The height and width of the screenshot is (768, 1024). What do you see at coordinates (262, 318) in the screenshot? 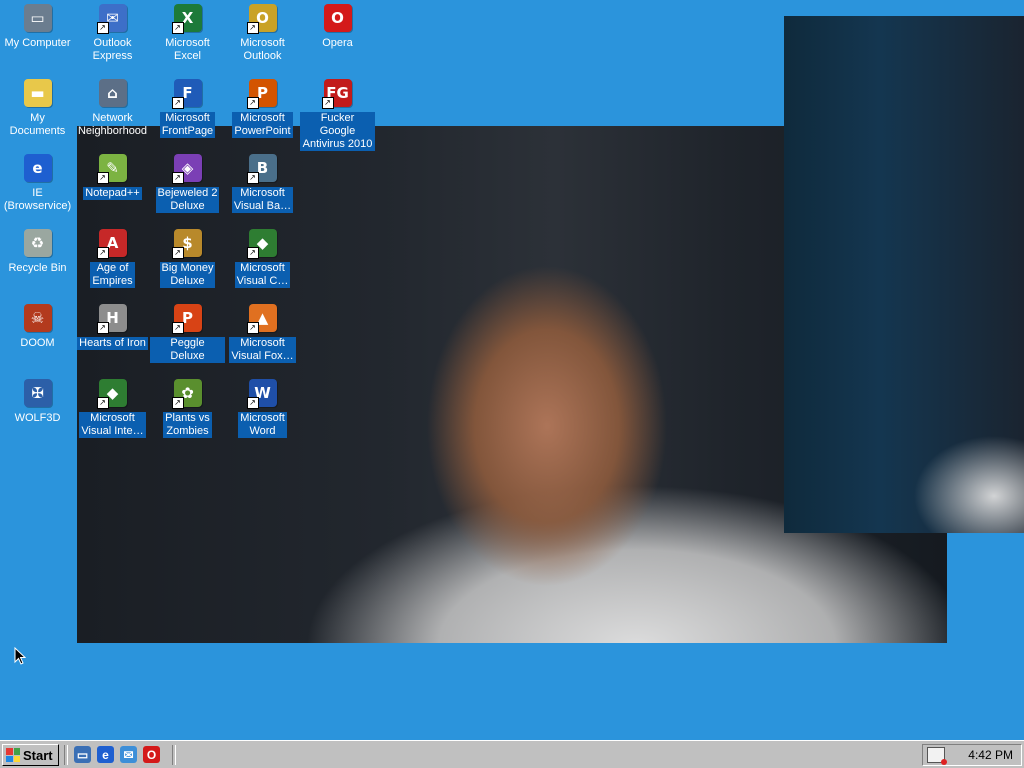
I see `visual-foxpro-icon: ▲ ↗` at bounding box center [262, 318].